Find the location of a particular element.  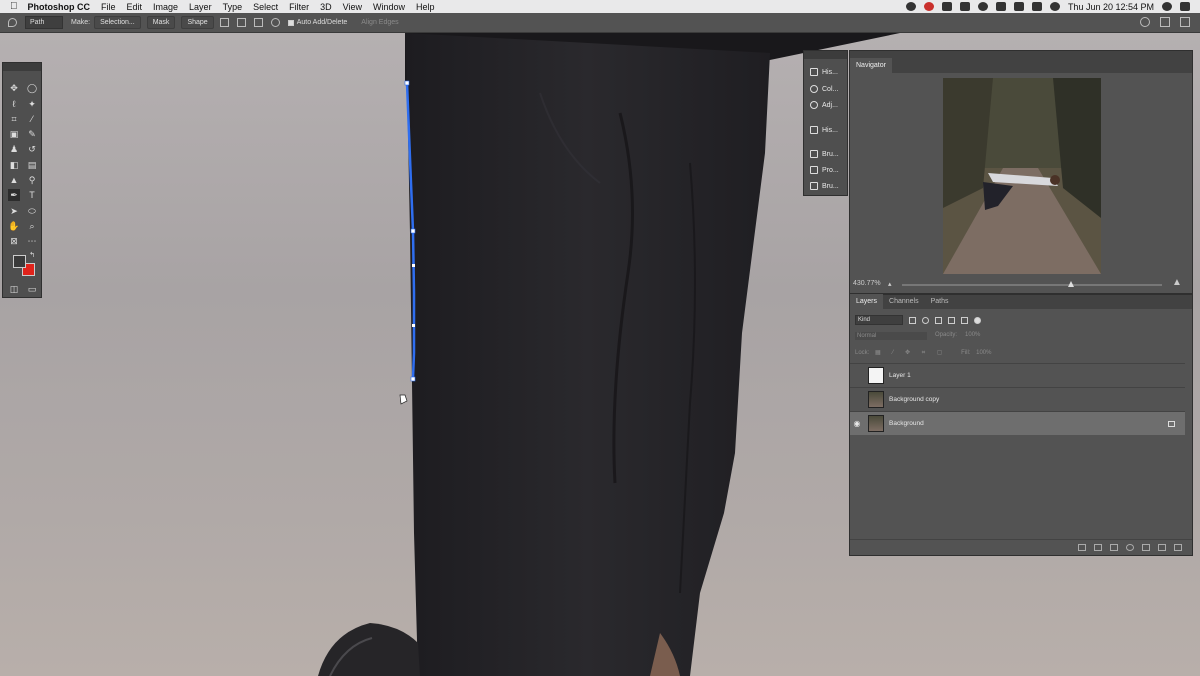

hand-tool-icon: ✋ is located at coordinates (14, 226).